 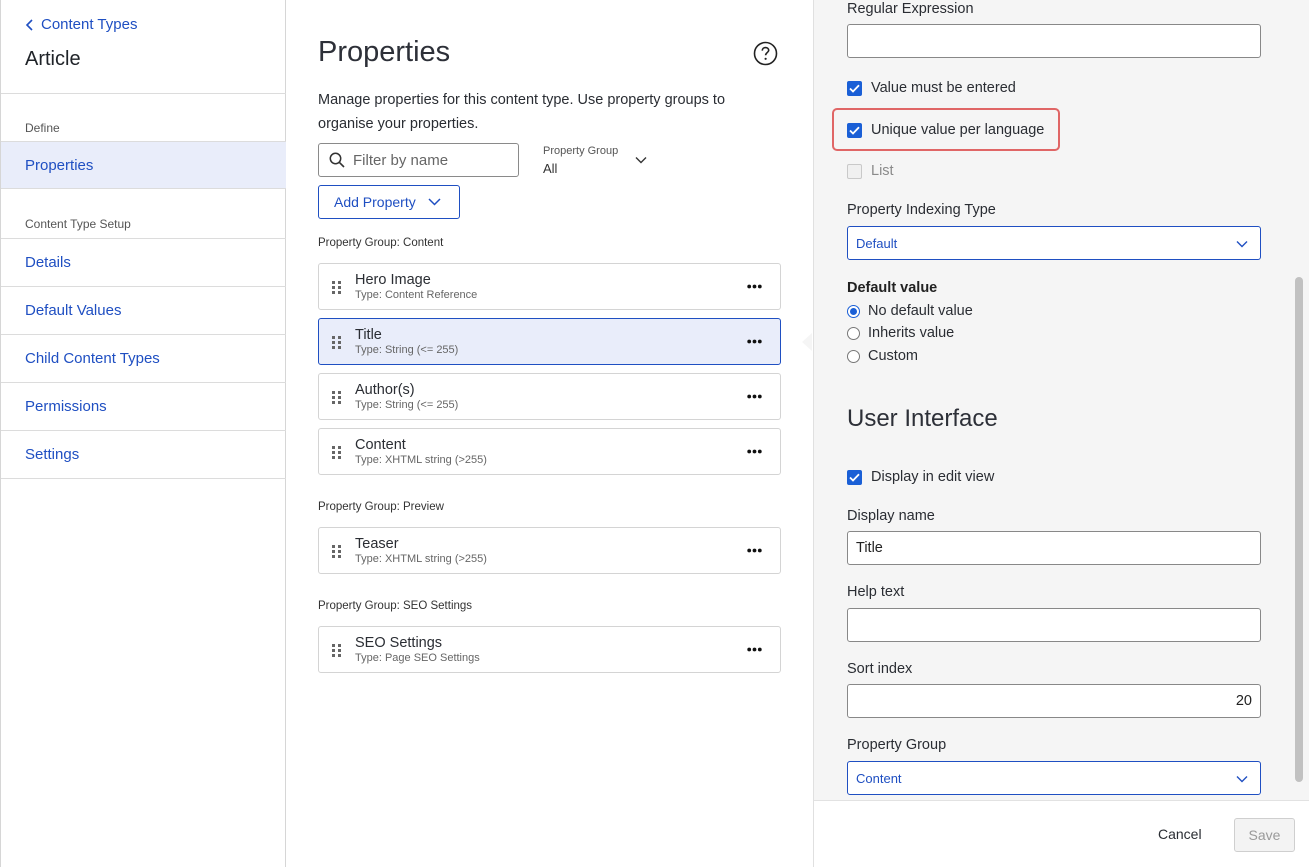 What do you see at coordinates (92, 358) in the screenshot?
I see `sidebar-item-label: Child Content Types` at bounding box center [92, 358].